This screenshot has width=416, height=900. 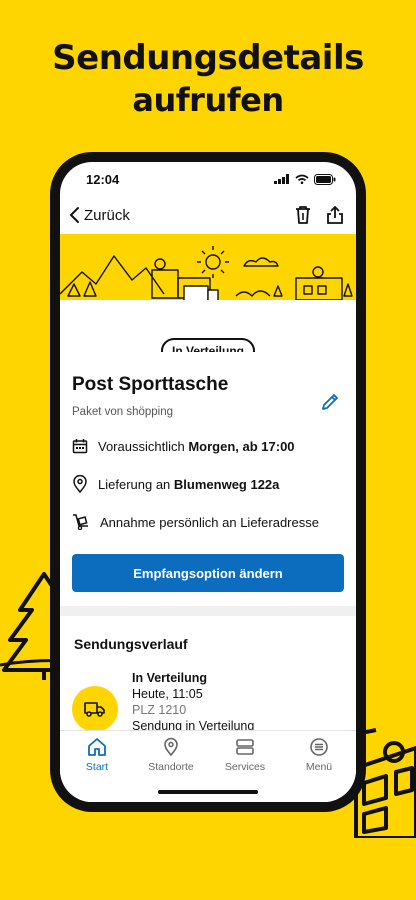 I want to click on acceptance-row: Annahme persönlich an Lieferadresse, so click(x=208, y=522).